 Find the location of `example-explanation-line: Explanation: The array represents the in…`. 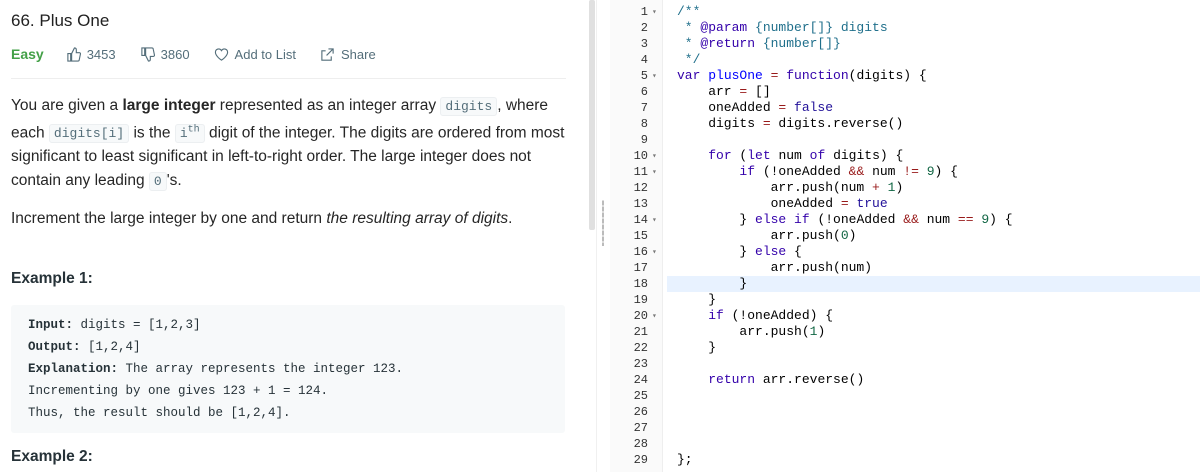

example-explanation-line: Explanation: The array represents the in… is located at coordinates (216, 369).